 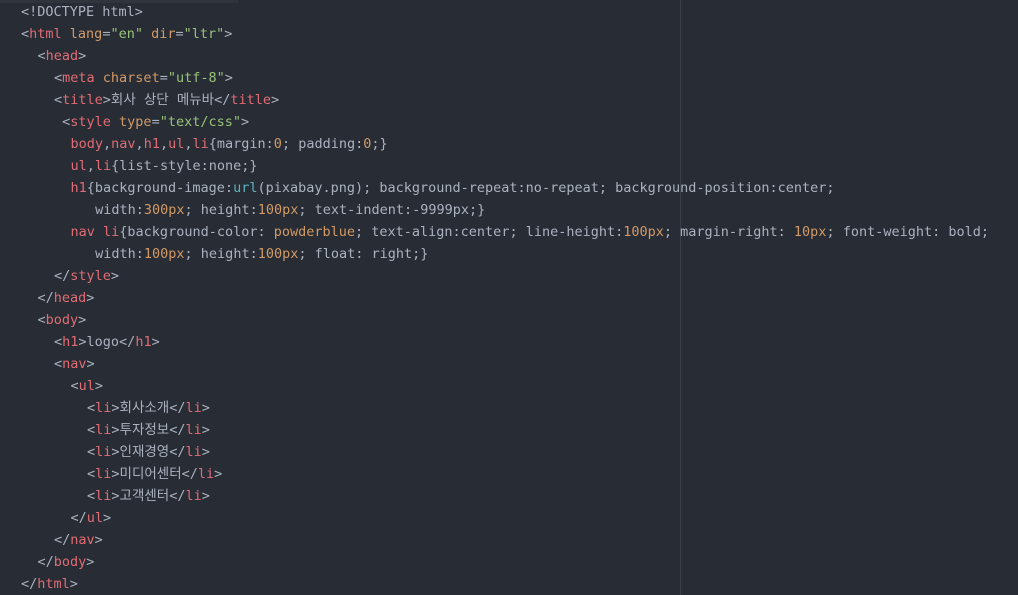 I want to click on code-token: charset, so click(x=131, y=78).